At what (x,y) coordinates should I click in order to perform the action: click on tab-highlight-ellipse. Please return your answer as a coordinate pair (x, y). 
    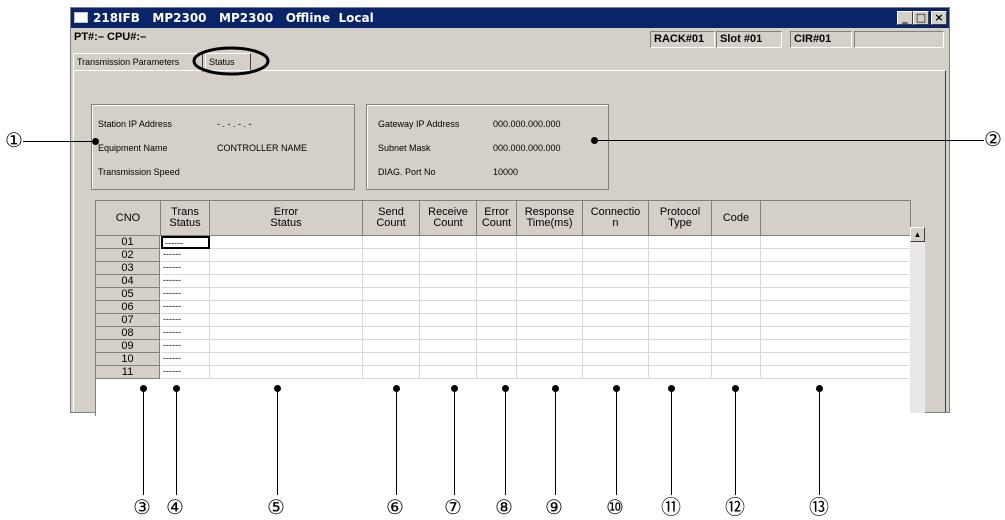
    Looking at the image, I should click on (231, 61).